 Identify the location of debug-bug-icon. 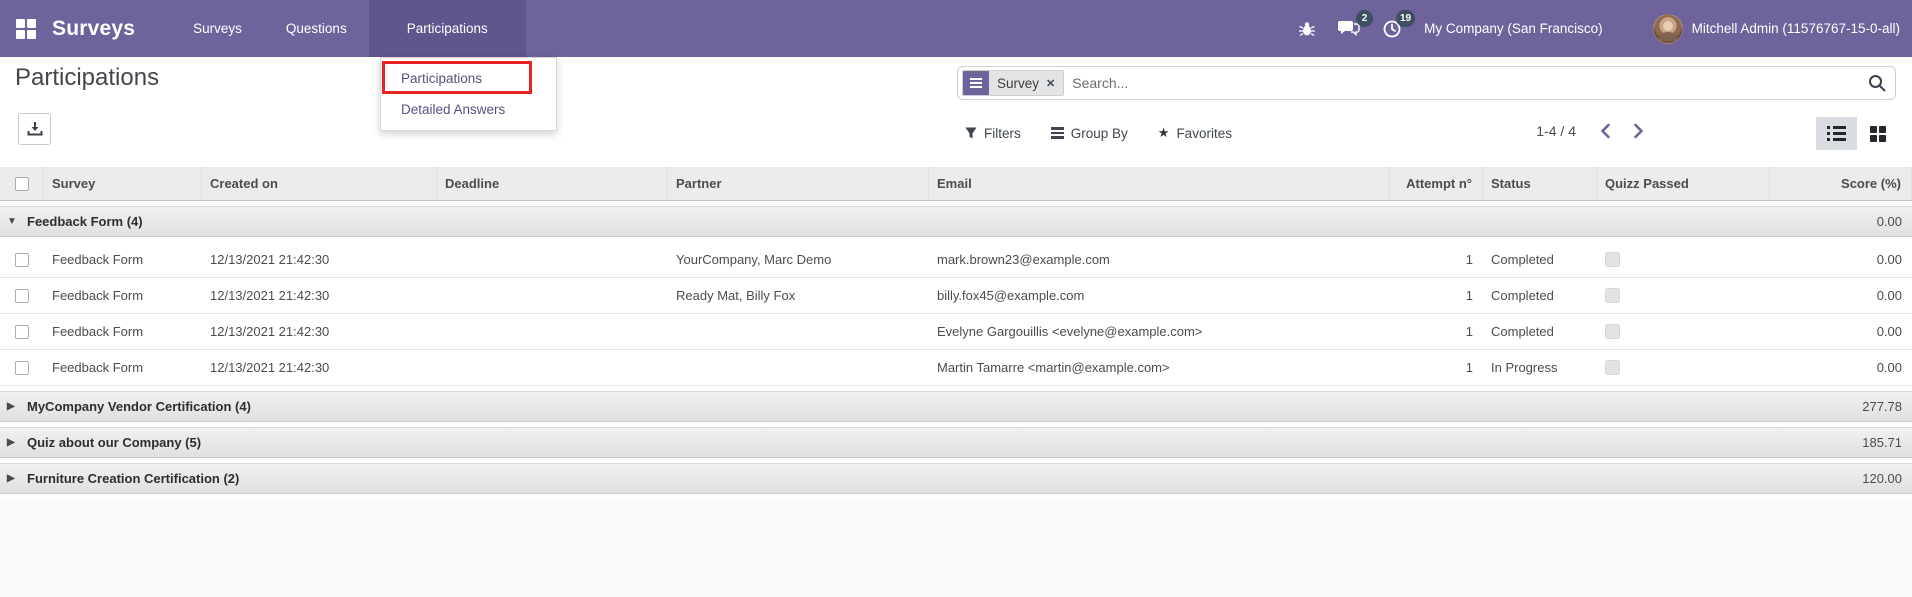
(1307, 29).